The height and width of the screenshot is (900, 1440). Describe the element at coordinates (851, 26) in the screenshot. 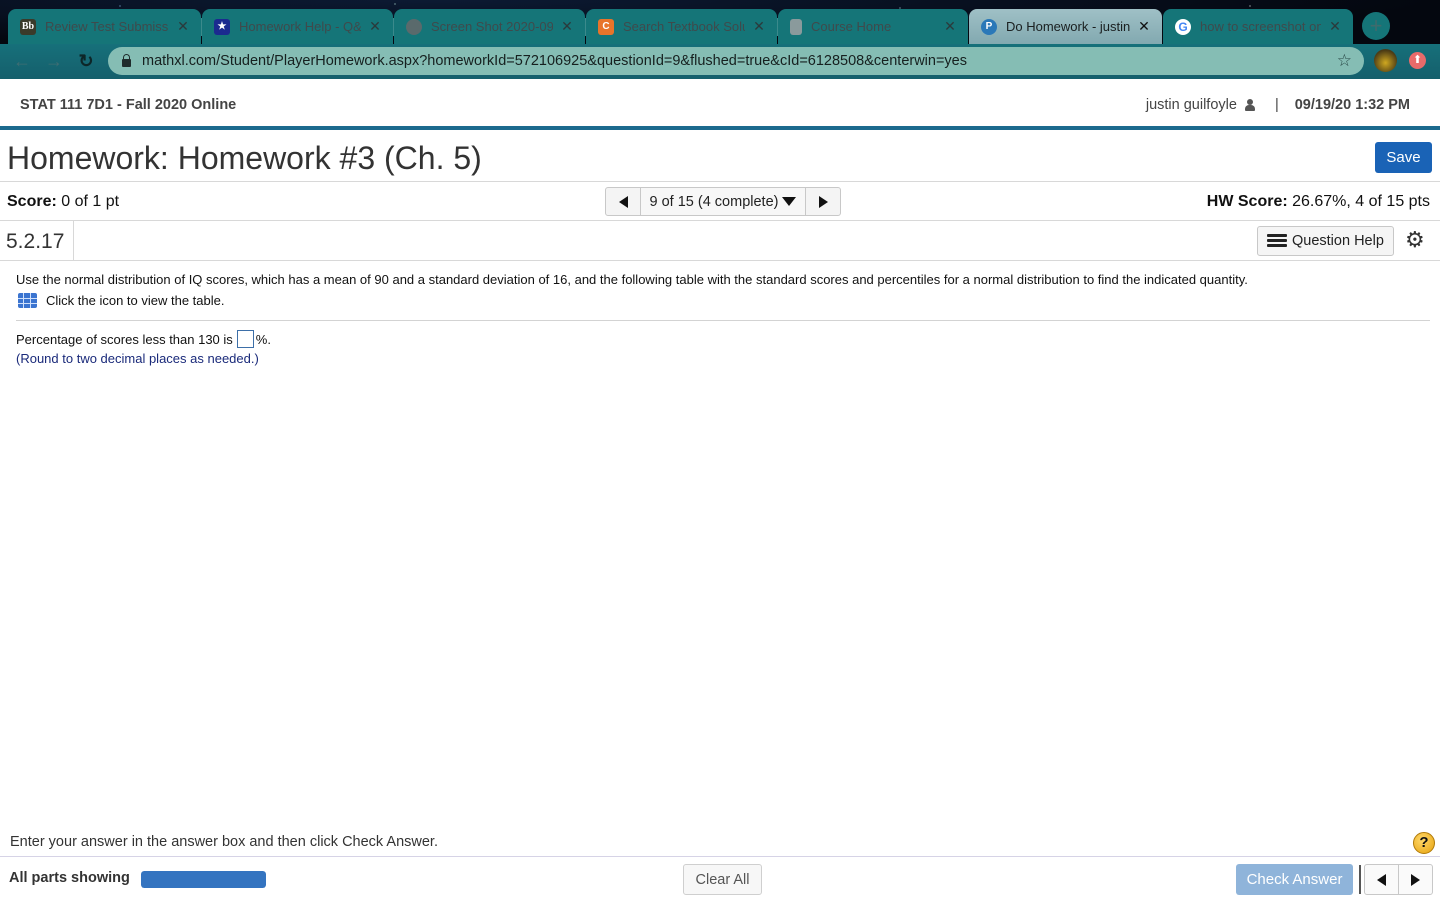

I see `tab-label: Course Home` at that location.